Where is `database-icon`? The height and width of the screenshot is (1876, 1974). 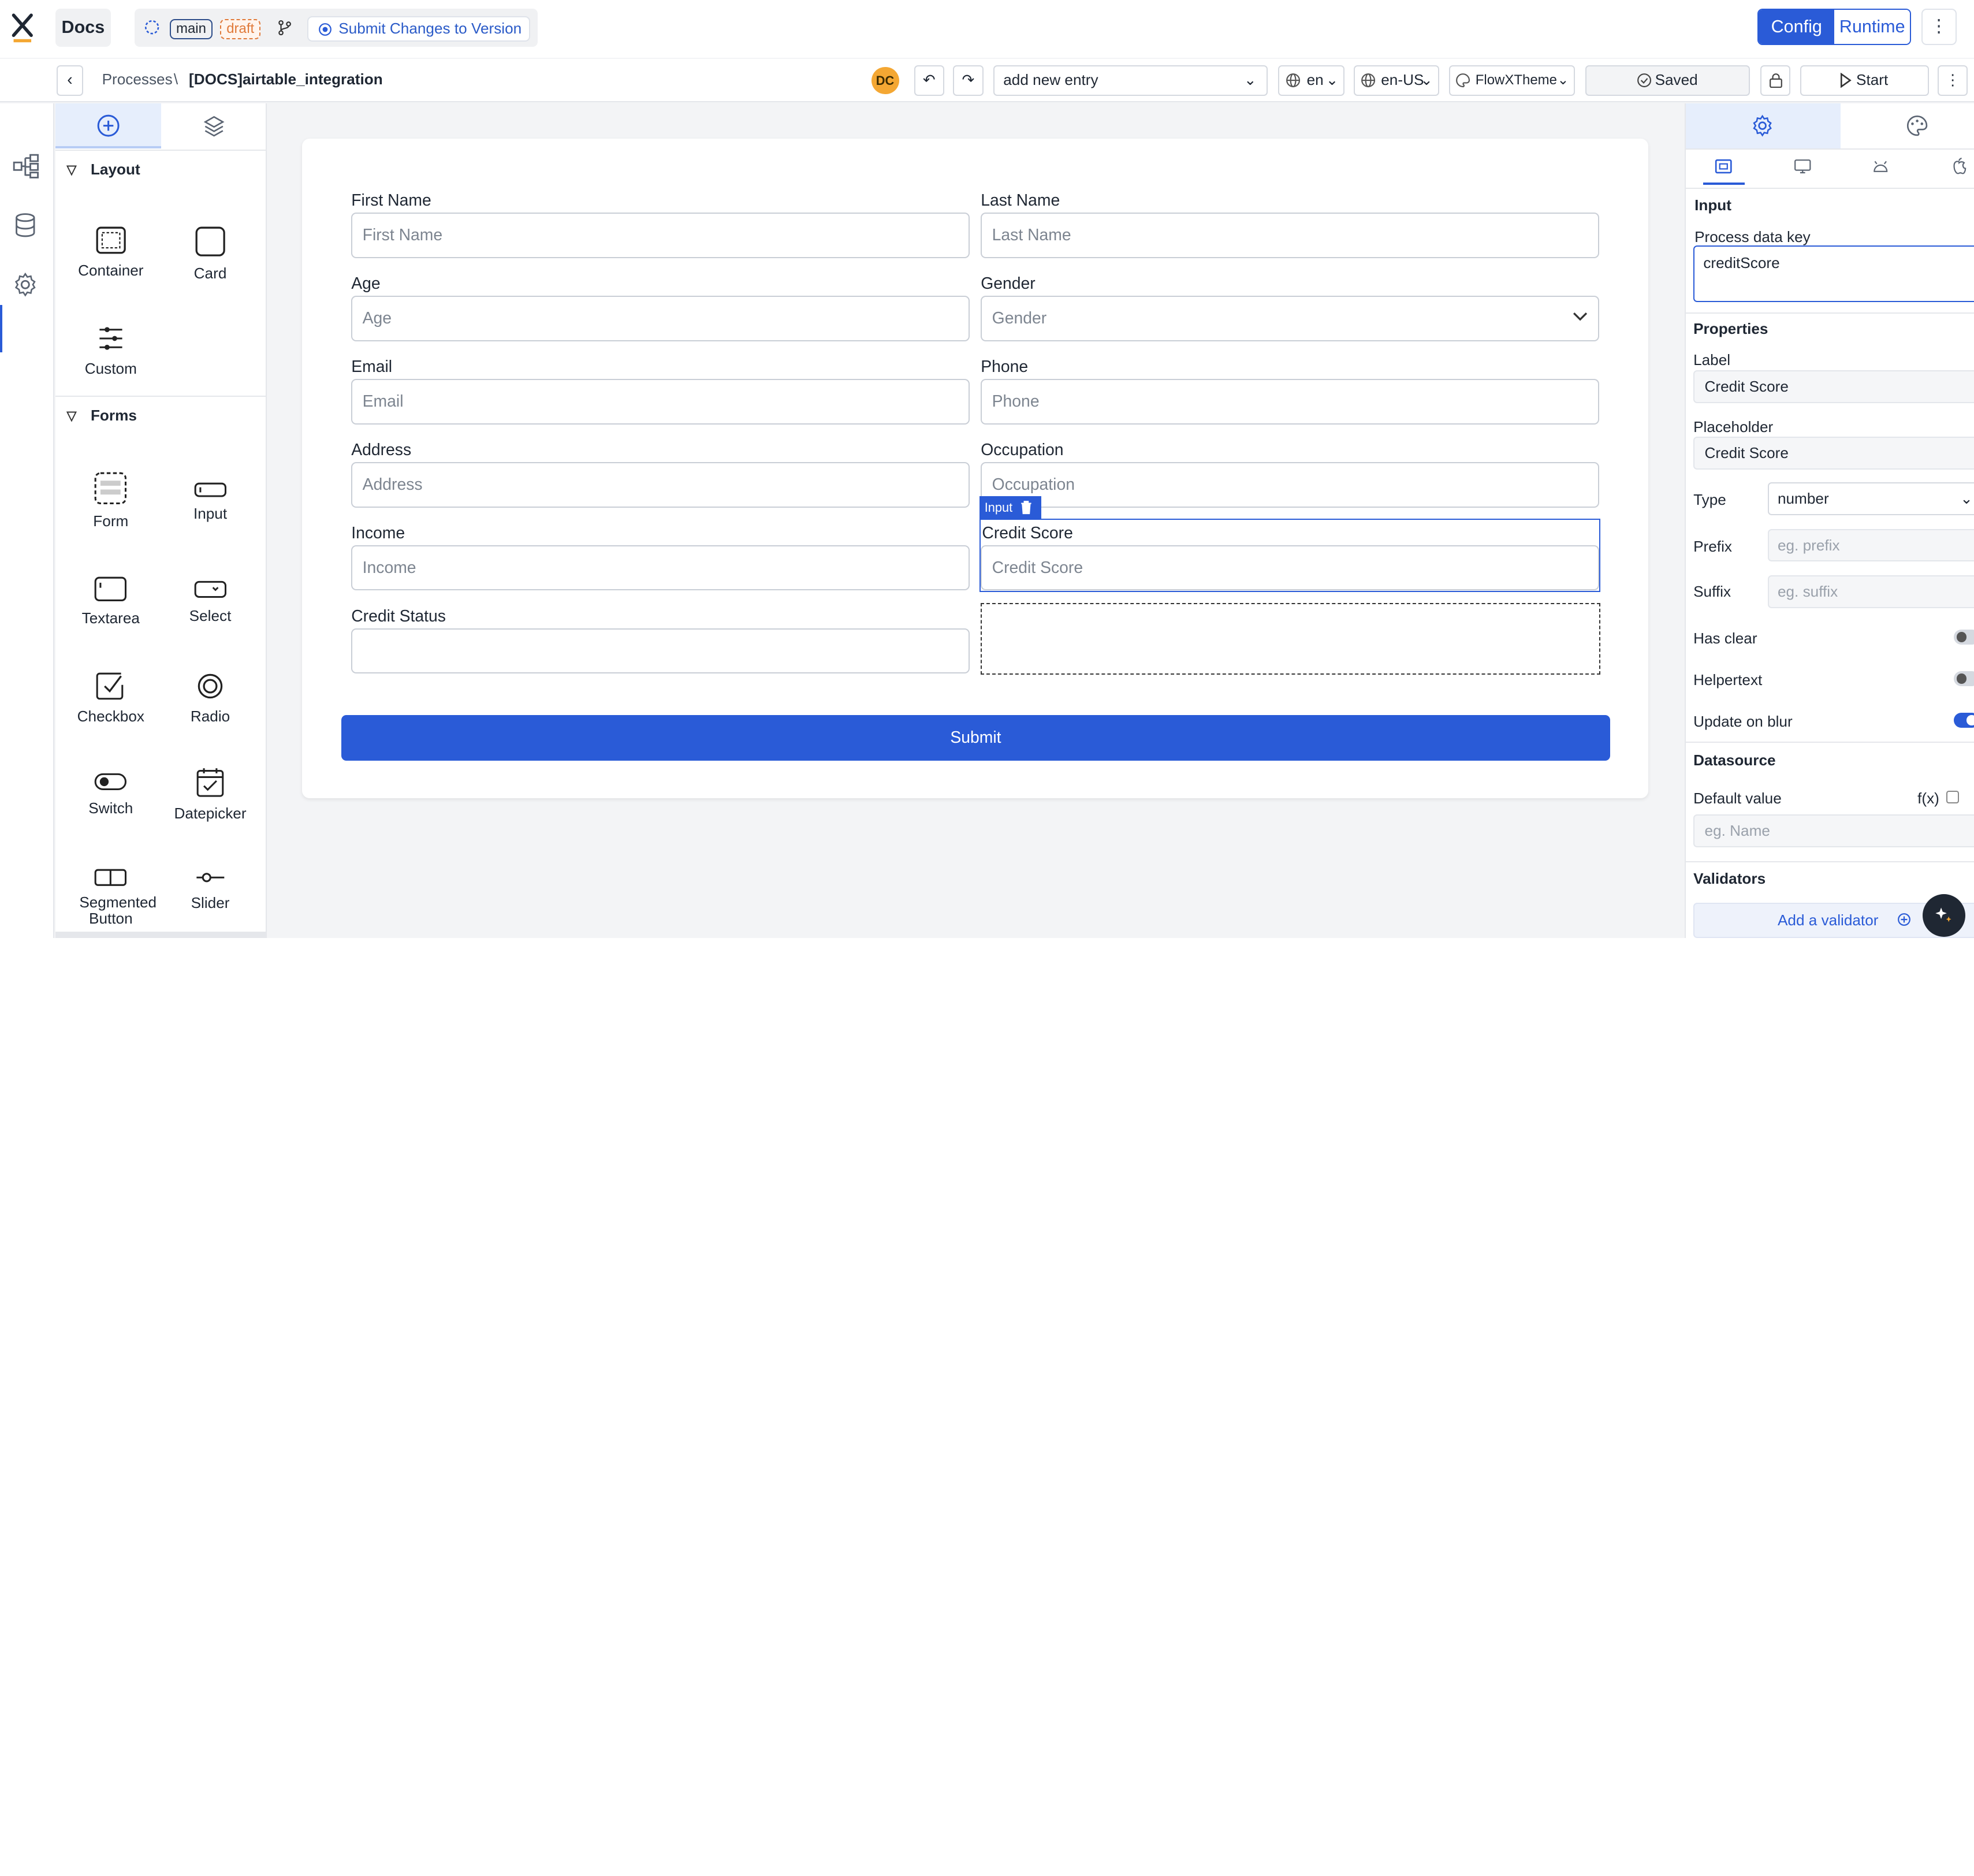
database-icon is located at coordinates (25, 225).